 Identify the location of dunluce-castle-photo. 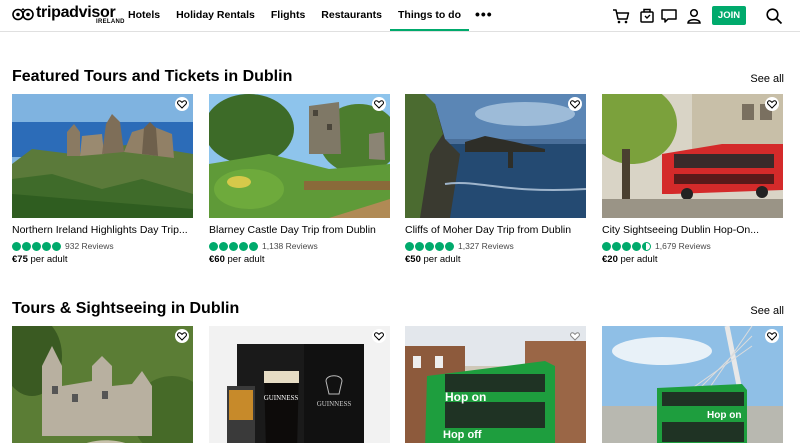
(102, 156).